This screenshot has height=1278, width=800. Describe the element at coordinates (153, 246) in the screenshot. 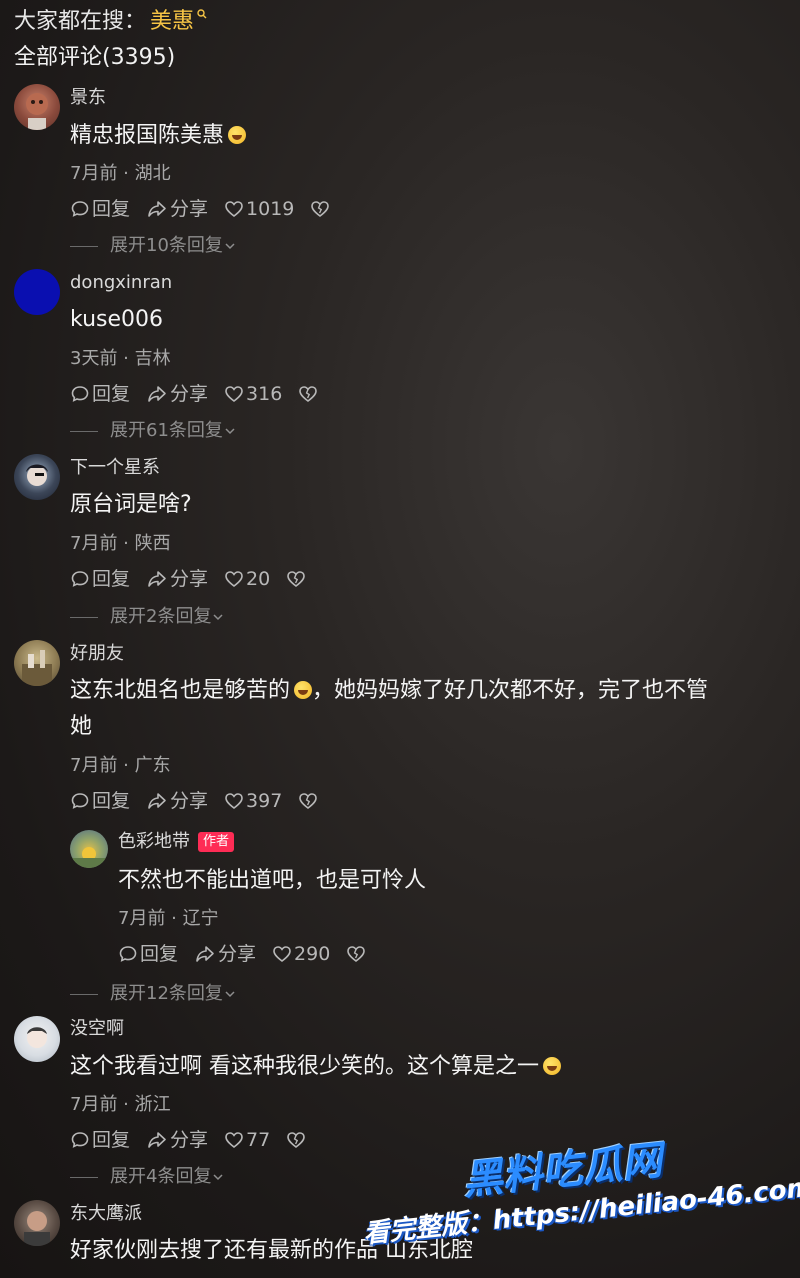

I see `expand-replies-button: 展开10条回复` at that location.